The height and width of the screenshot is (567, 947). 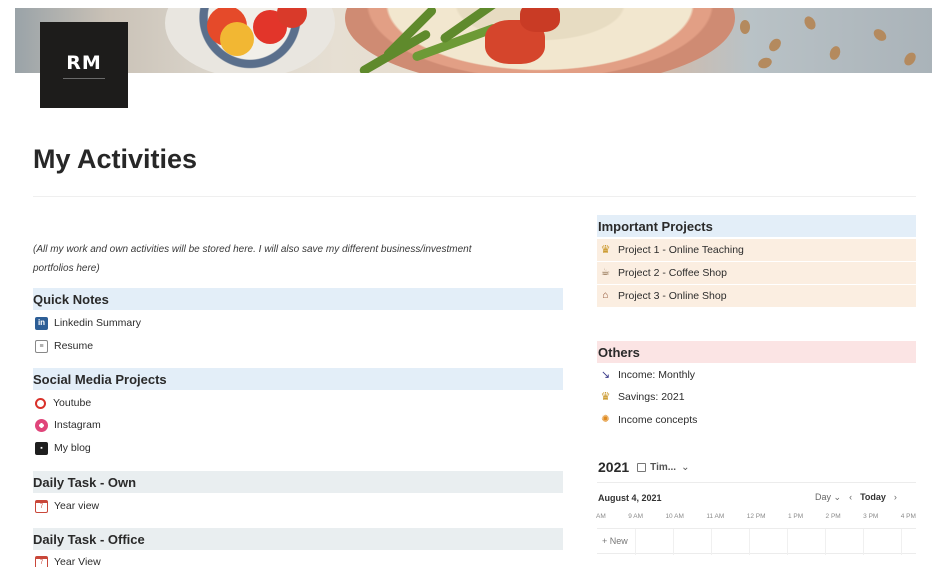 I want to click on item-label: Linkedin Summary, so click(x=97, y=323).